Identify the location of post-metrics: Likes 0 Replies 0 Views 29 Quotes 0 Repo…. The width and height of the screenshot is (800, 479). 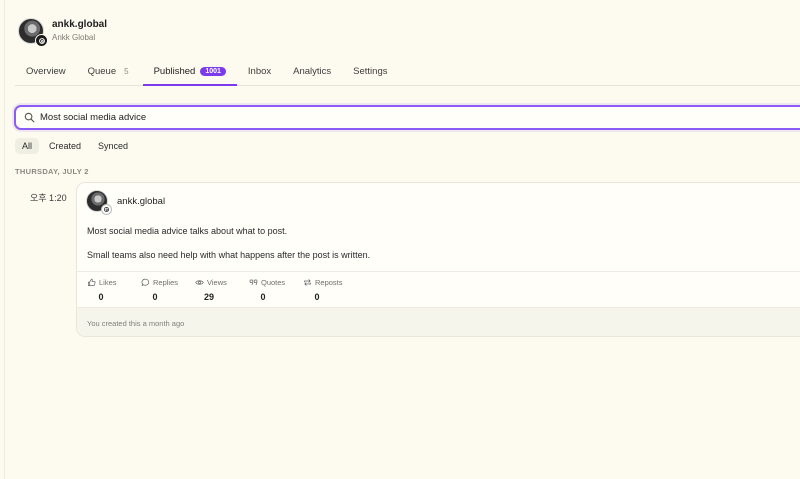
(222, 290).